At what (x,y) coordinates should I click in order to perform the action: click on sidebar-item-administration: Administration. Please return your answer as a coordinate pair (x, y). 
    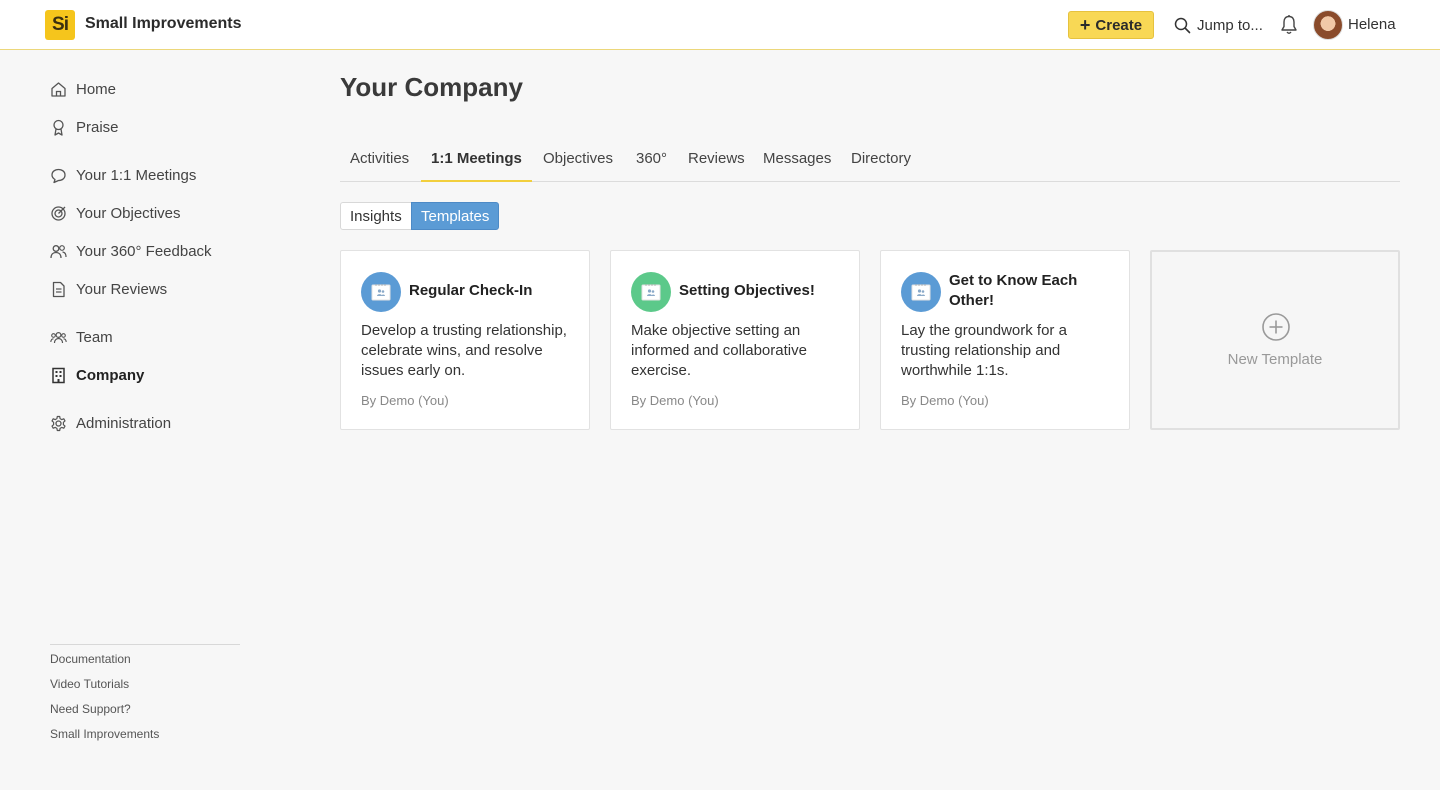
    Looking at the image, I should click on (110, 423).